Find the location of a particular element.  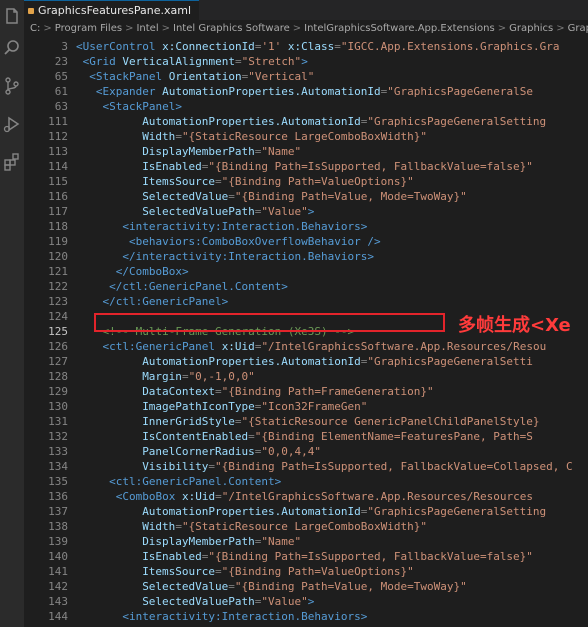

line-number: 140 is located at coordinates (58, 556).